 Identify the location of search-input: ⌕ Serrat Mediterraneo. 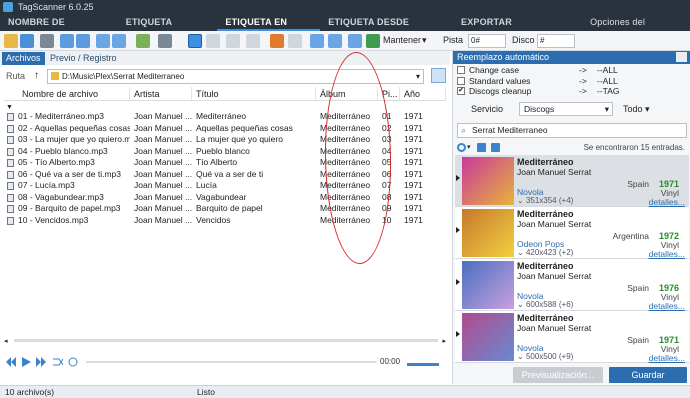
(572, 130).